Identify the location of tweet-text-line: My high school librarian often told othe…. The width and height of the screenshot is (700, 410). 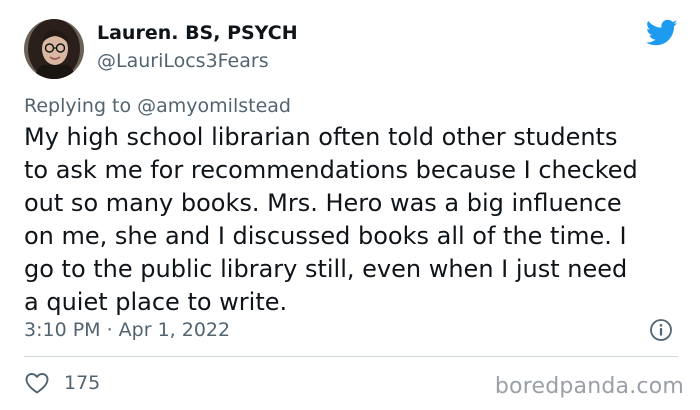
(321, 137).